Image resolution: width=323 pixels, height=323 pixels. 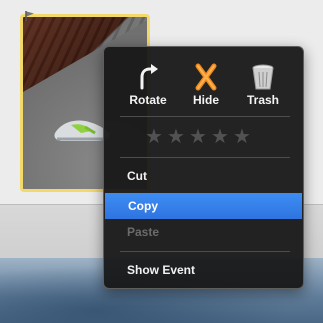 What do you see at coordinates (143, 232) in the screenshot?
I see `menu-item-paste: Paste` at bounding box center [143, 232].